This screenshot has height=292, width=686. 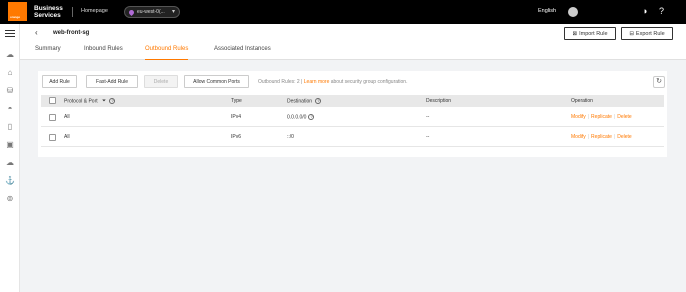 I want to click on cloud-service-icon: ☁, so click(x=10, y=162).